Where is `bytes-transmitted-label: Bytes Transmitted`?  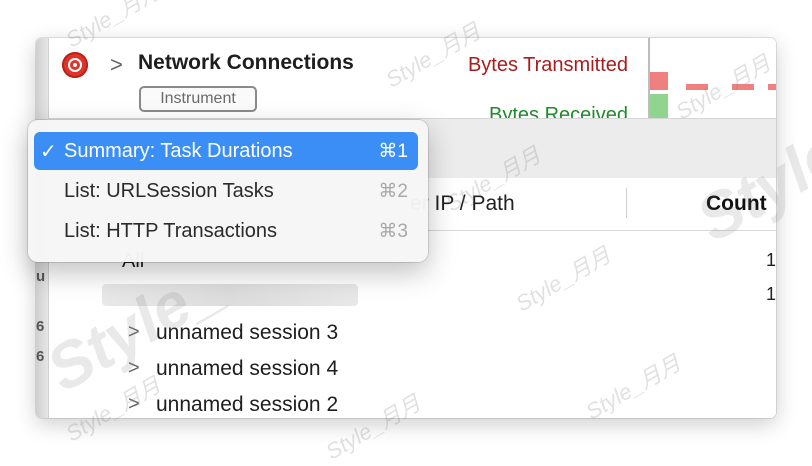 bytes-transmitted-label: Bytes Transmitted is located at coordinates (547, 65).